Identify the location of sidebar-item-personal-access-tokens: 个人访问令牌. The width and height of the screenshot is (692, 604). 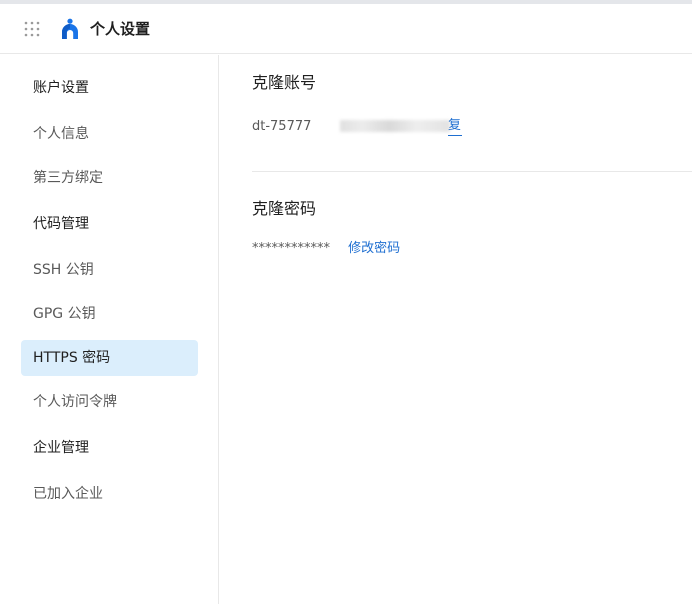
(109, 402).